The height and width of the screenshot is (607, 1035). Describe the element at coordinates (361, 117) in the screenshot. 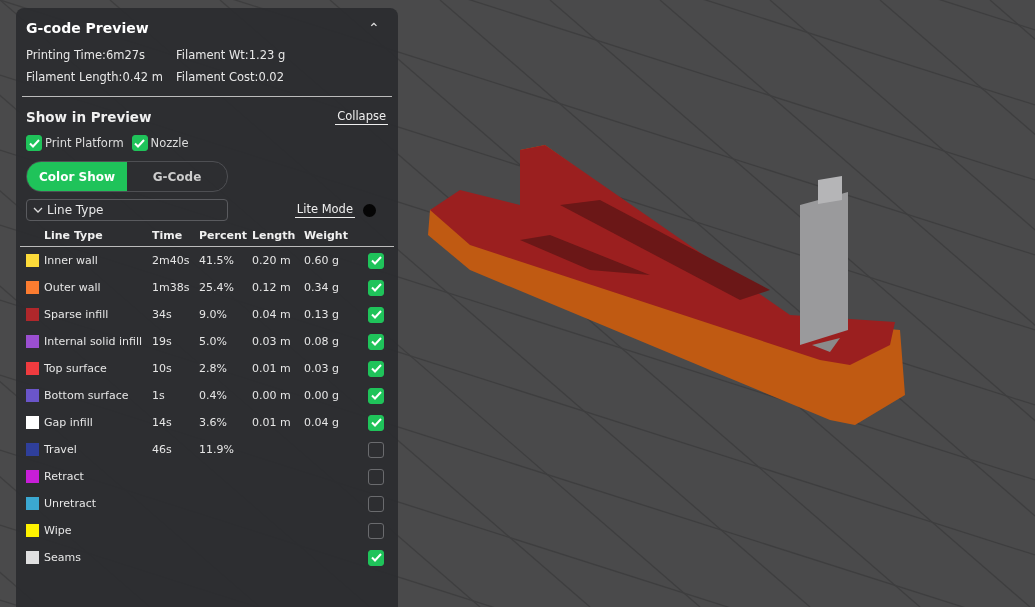

I see `collapse-link: Collapse` at that location.